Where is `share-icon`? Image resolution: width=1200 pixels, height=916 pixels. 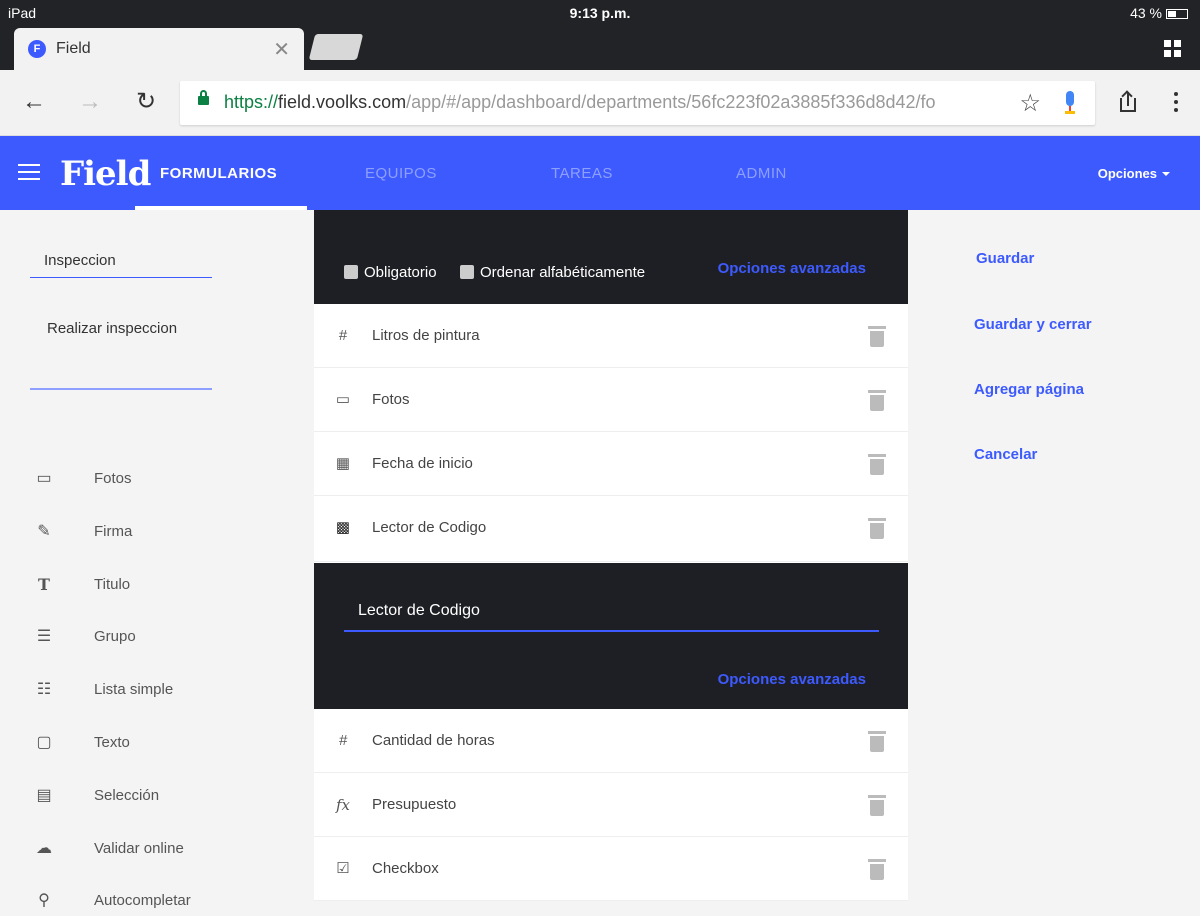 share-icon is located at coordinates (1128, 103).